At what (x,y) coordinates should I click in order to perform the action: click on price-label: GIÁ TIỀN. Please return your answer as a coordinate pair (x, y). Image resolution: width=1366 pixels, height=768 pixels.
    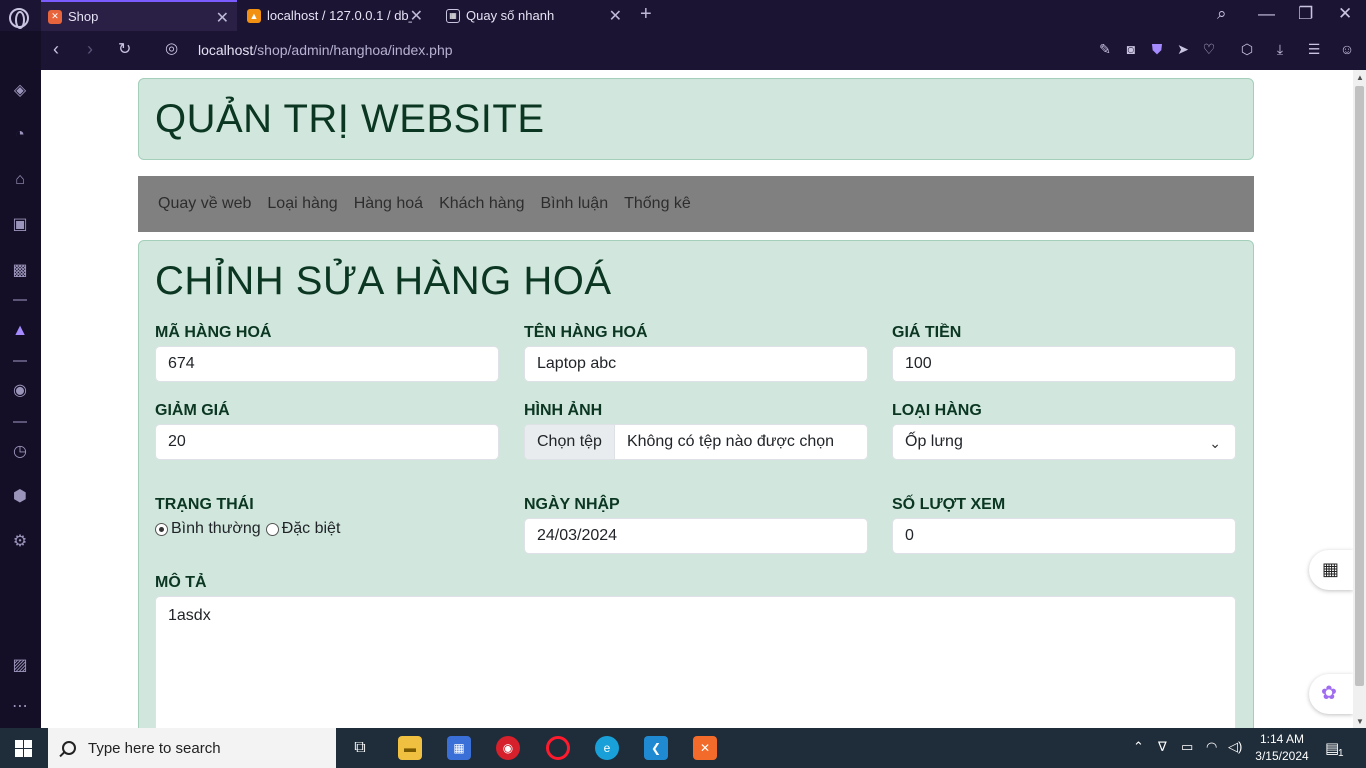
    Looking at the image, I should click on (927, 332).